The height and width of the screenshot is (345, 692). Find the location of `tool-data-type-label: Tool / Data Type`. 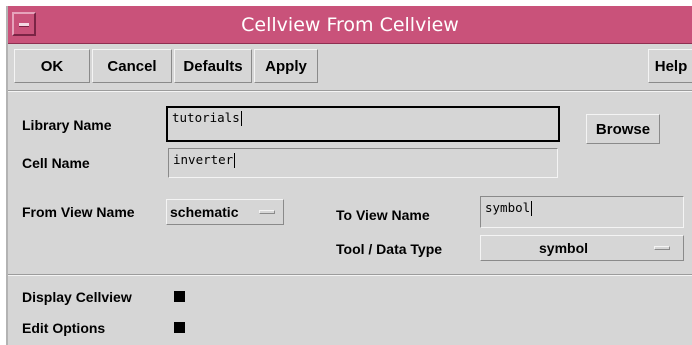

tool-data-type-label: Tool / Data Type is located at coordinates (389, 249).